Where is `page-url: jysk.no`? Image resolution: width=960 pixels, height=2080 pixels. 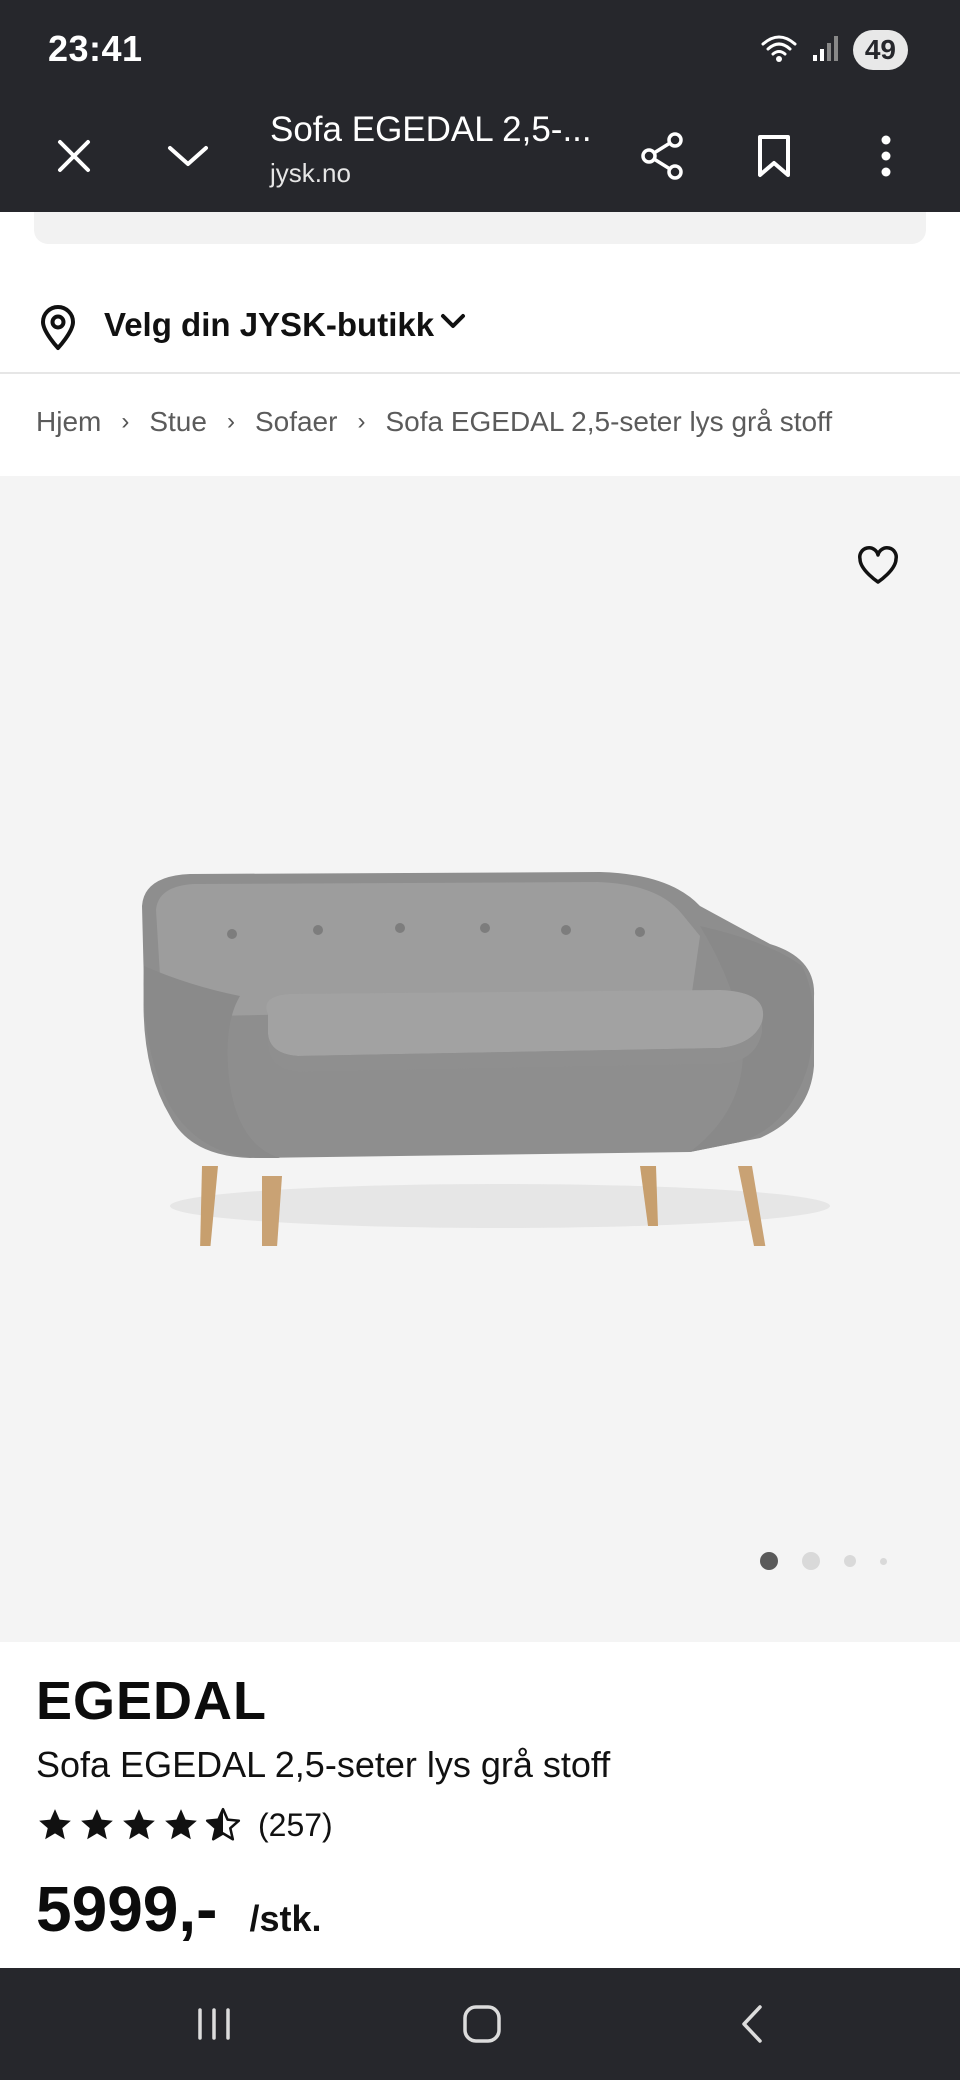
page-url: jysk.no is located at coordinates (310, 173).